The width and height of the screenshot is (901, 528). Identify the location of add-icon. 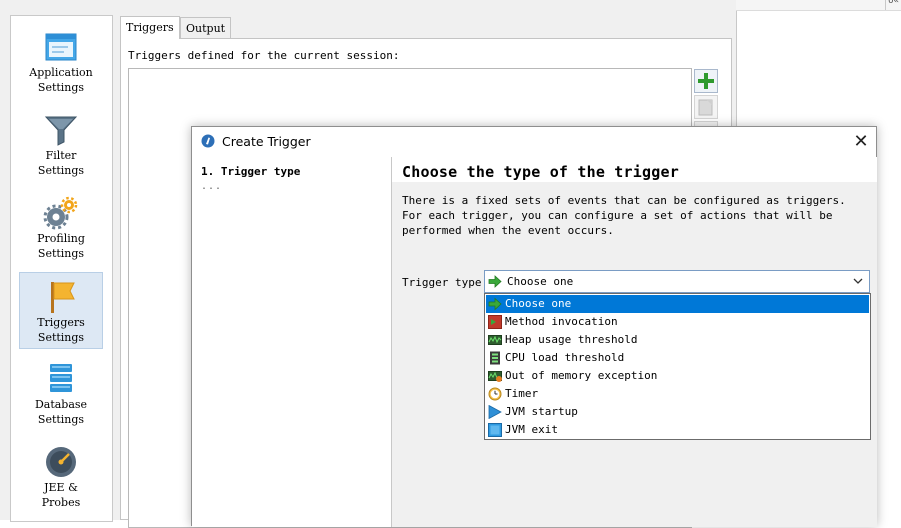
(706, 81).